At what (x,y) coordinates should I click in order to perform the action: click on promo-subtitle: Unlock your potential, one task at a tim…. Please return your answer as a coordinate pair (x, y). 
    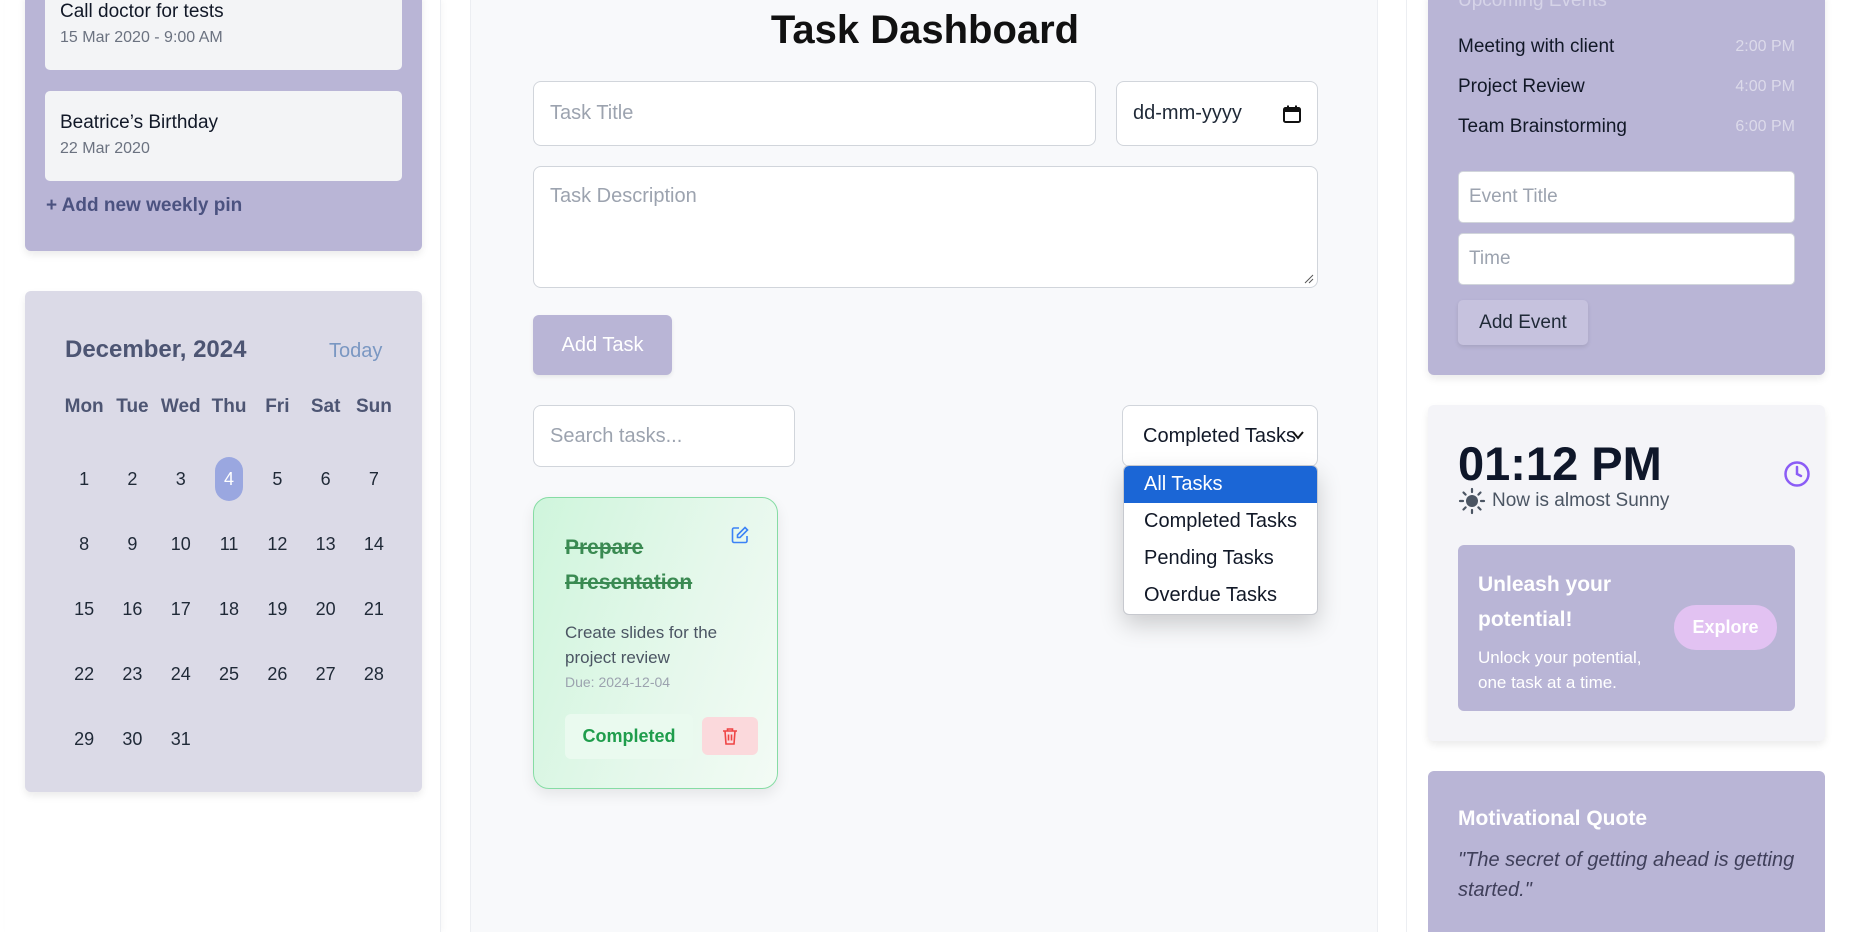
    Looking at the image, I should click on (1560, 670).